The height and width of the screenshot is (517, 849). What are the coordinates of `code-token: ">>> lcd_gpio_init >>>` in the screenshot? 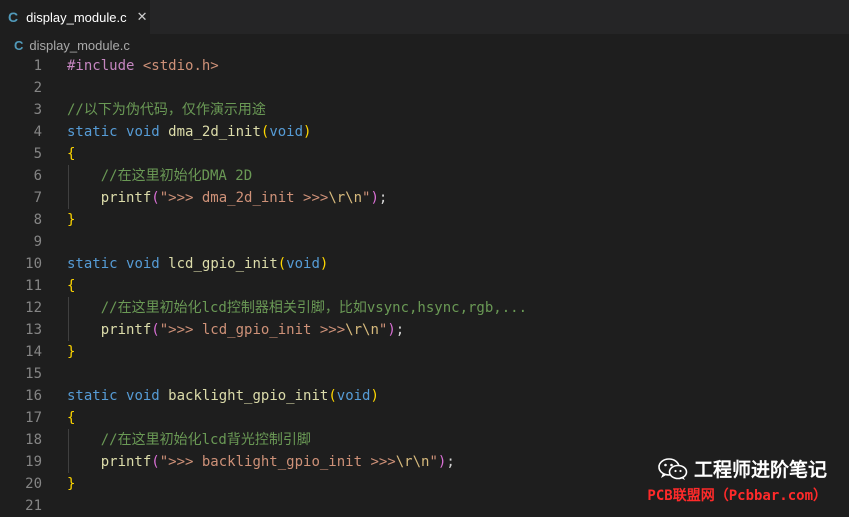 It's located at (252, 330).